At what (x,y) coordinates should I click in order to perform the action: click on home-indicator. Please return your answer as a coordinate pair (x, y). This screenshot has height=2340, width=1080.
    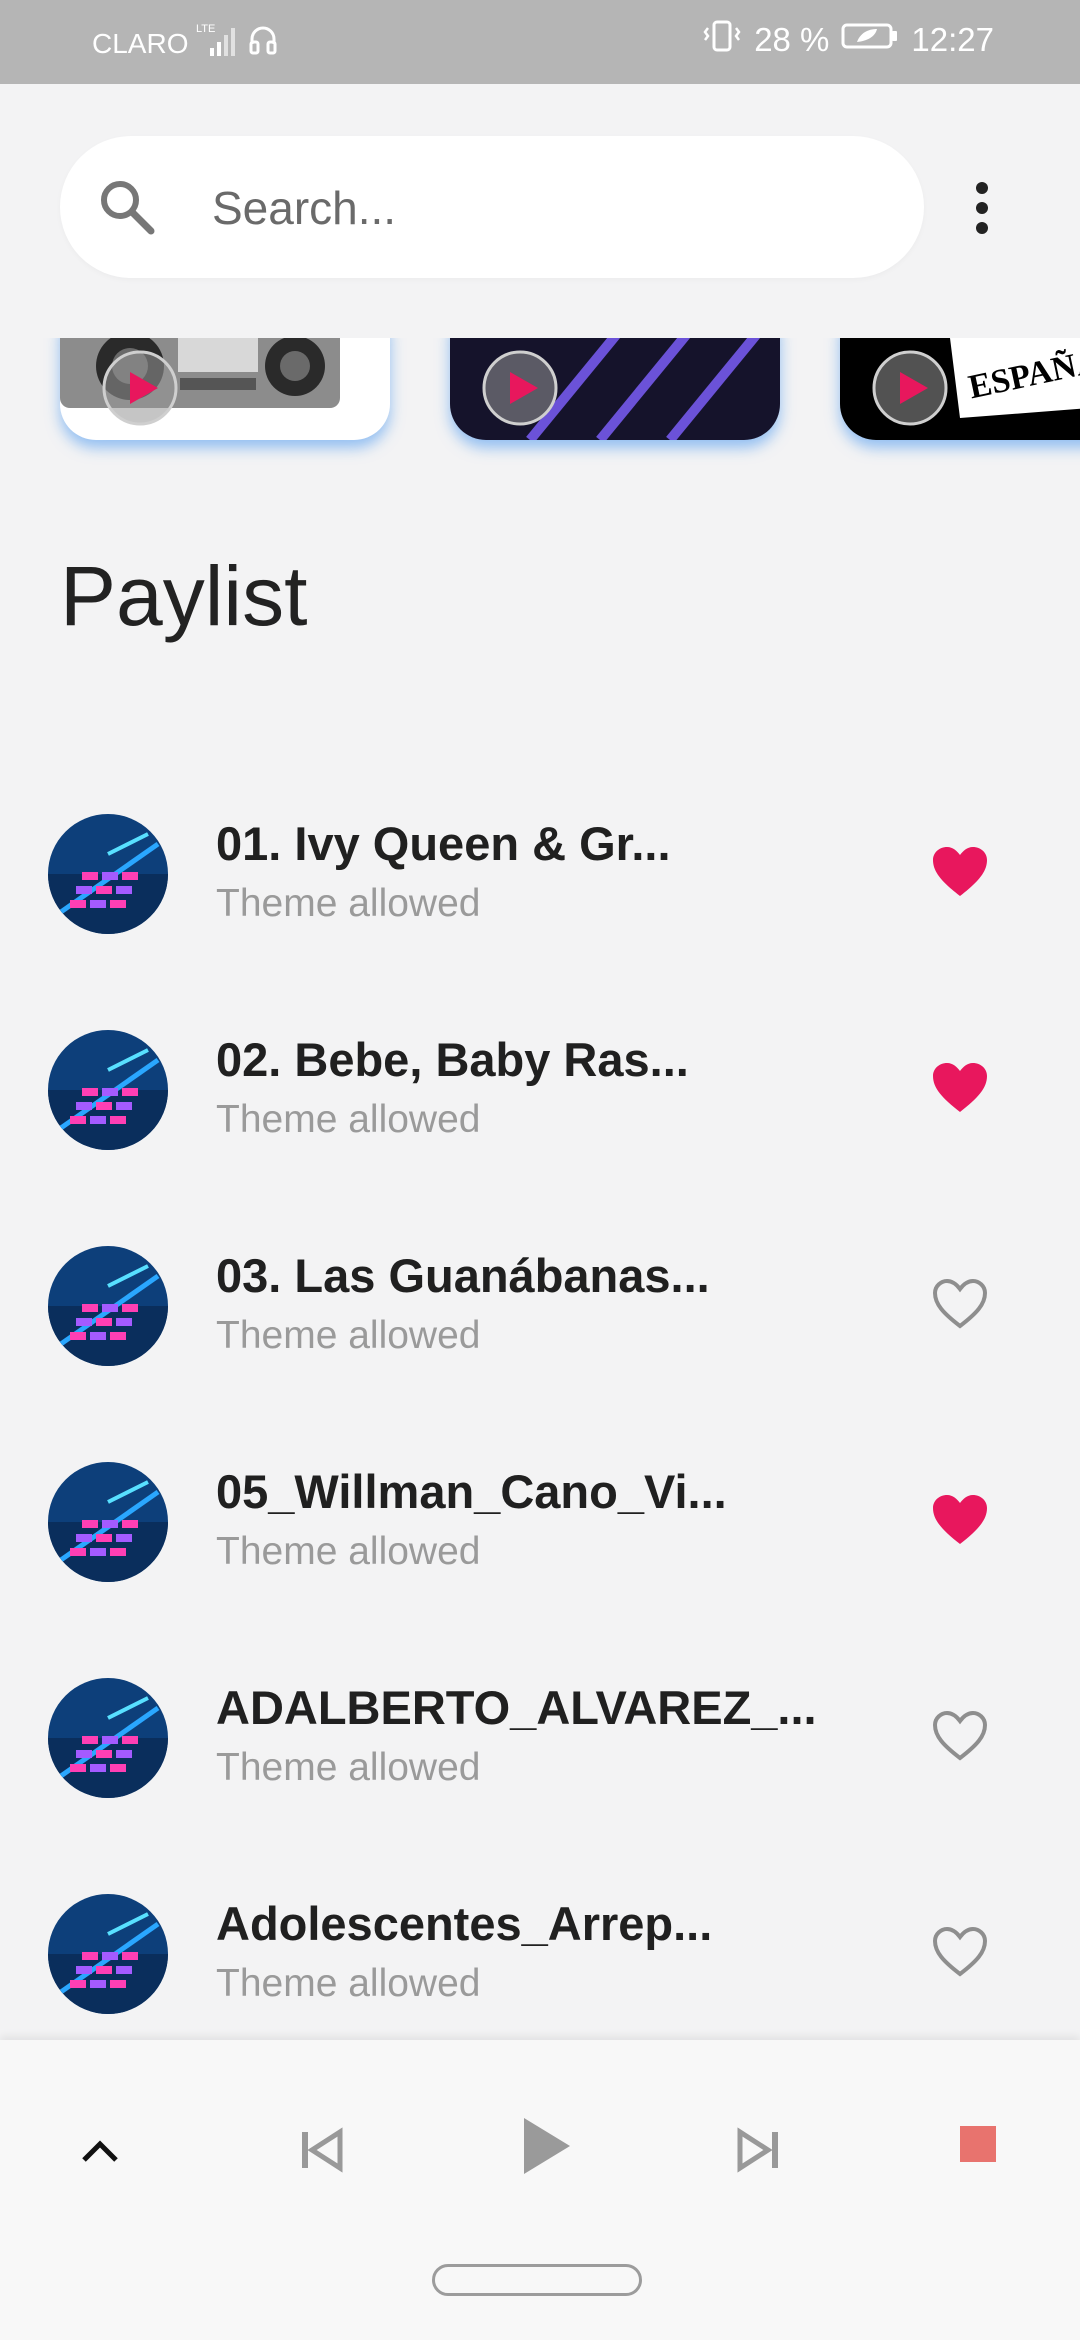
    Looking at the image, I should click on (537, 2280).